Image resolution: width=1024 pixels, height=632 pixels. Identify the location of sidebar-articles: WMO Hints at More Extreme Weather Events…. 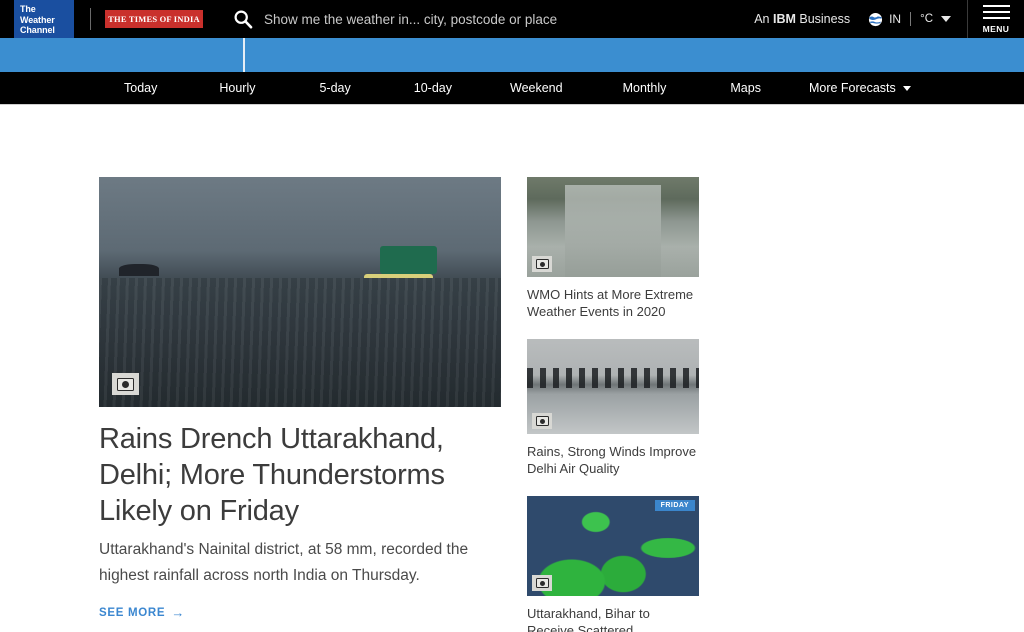
(613, 404).